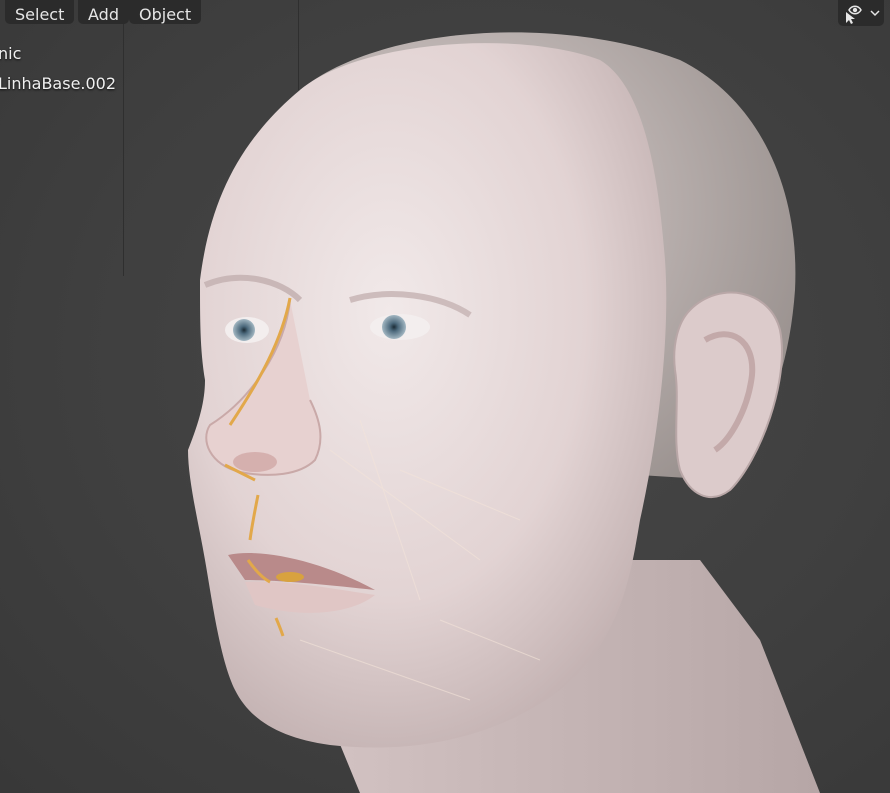 This screenshot has height=793, width=890. What do you see at coordinates (40, 12) in the screenshot?
I see `select-menu: Select` at bounding box center [40, 12].